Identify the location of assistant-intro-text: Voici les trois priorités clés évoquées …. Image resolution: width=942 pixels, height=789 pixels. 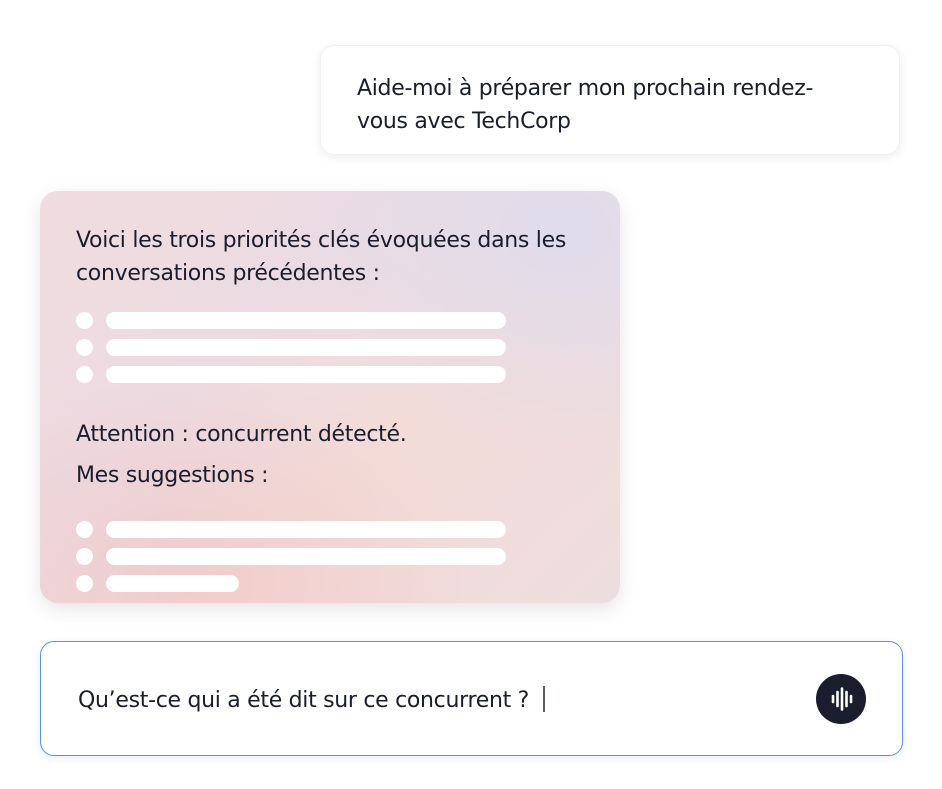
(321, 257).